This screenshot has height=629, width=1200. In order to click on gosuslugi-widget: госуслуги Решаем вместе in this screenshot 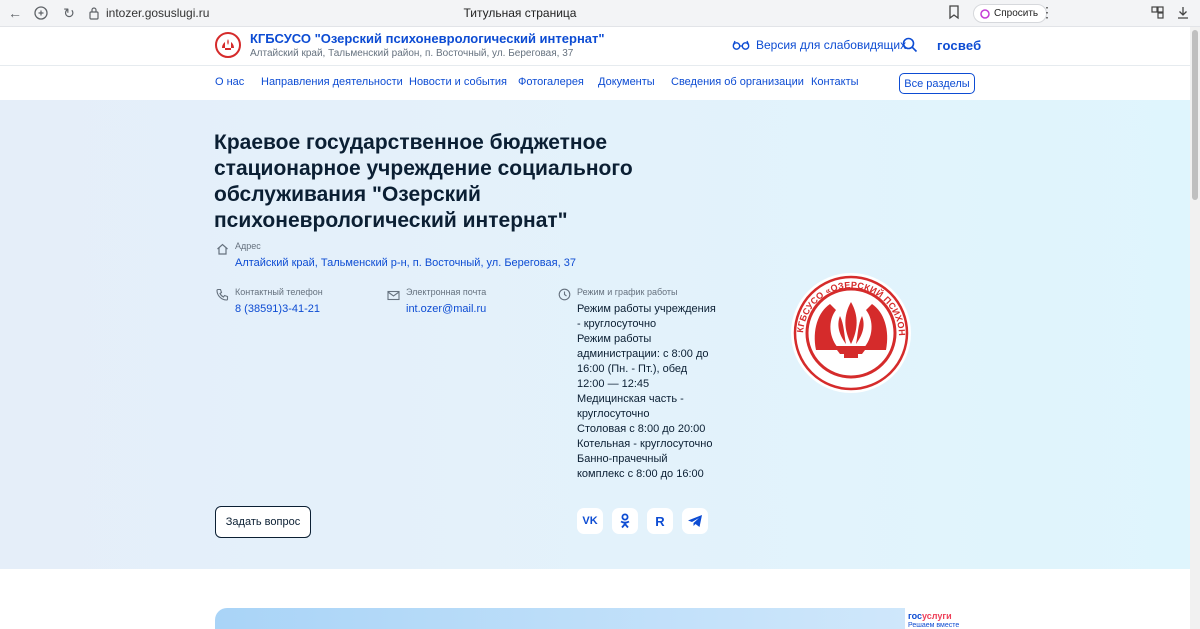, I will do `click(940, 618)`.